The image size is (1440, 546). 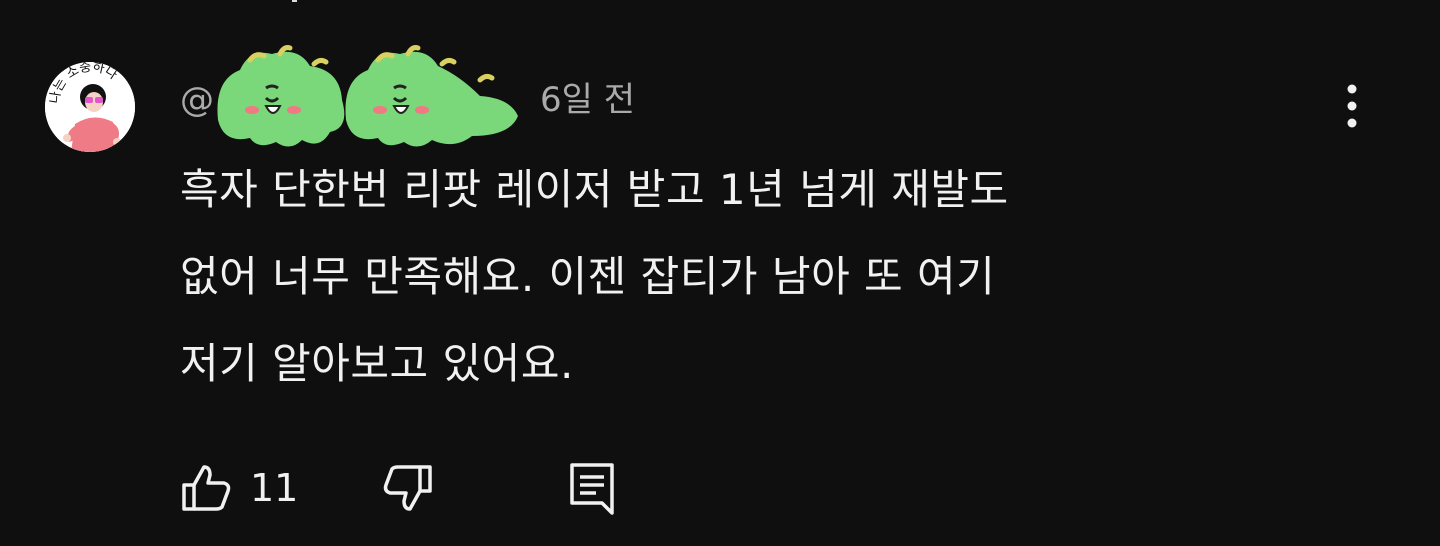 I want to click on reply-button, so click(x=592, y=488).